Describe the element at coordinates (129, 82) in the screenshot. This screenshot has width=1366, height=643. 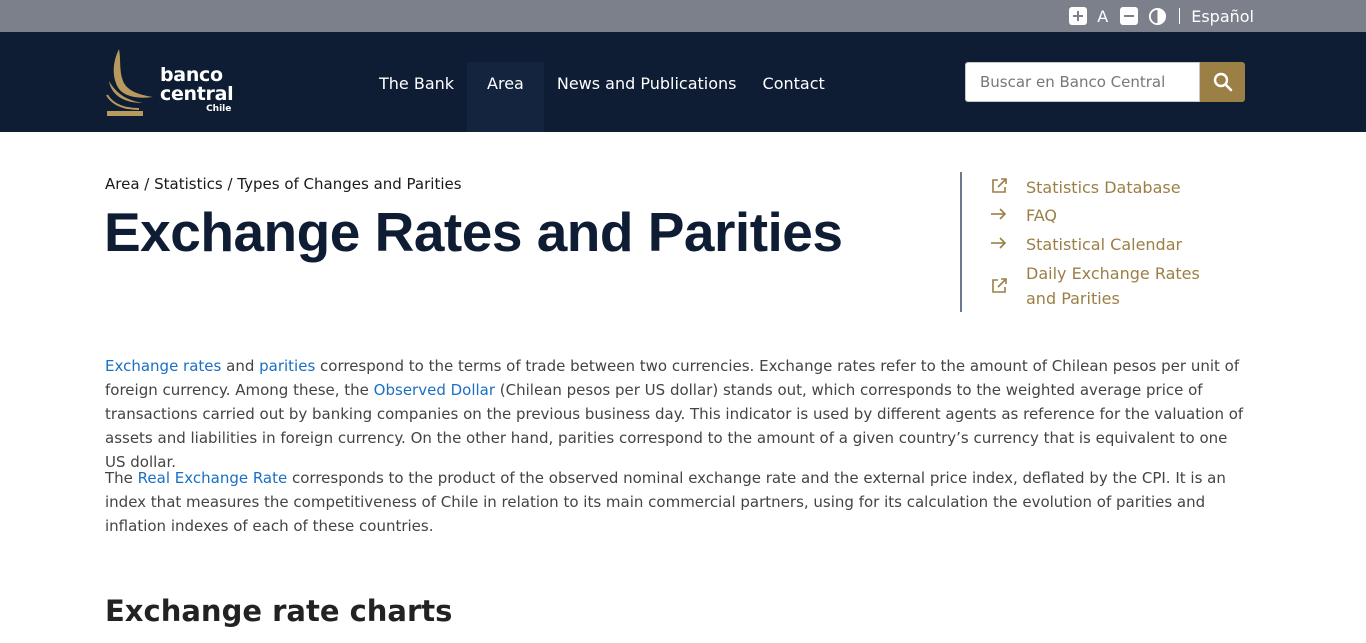
I see `logo-emblem-icon` at that location.